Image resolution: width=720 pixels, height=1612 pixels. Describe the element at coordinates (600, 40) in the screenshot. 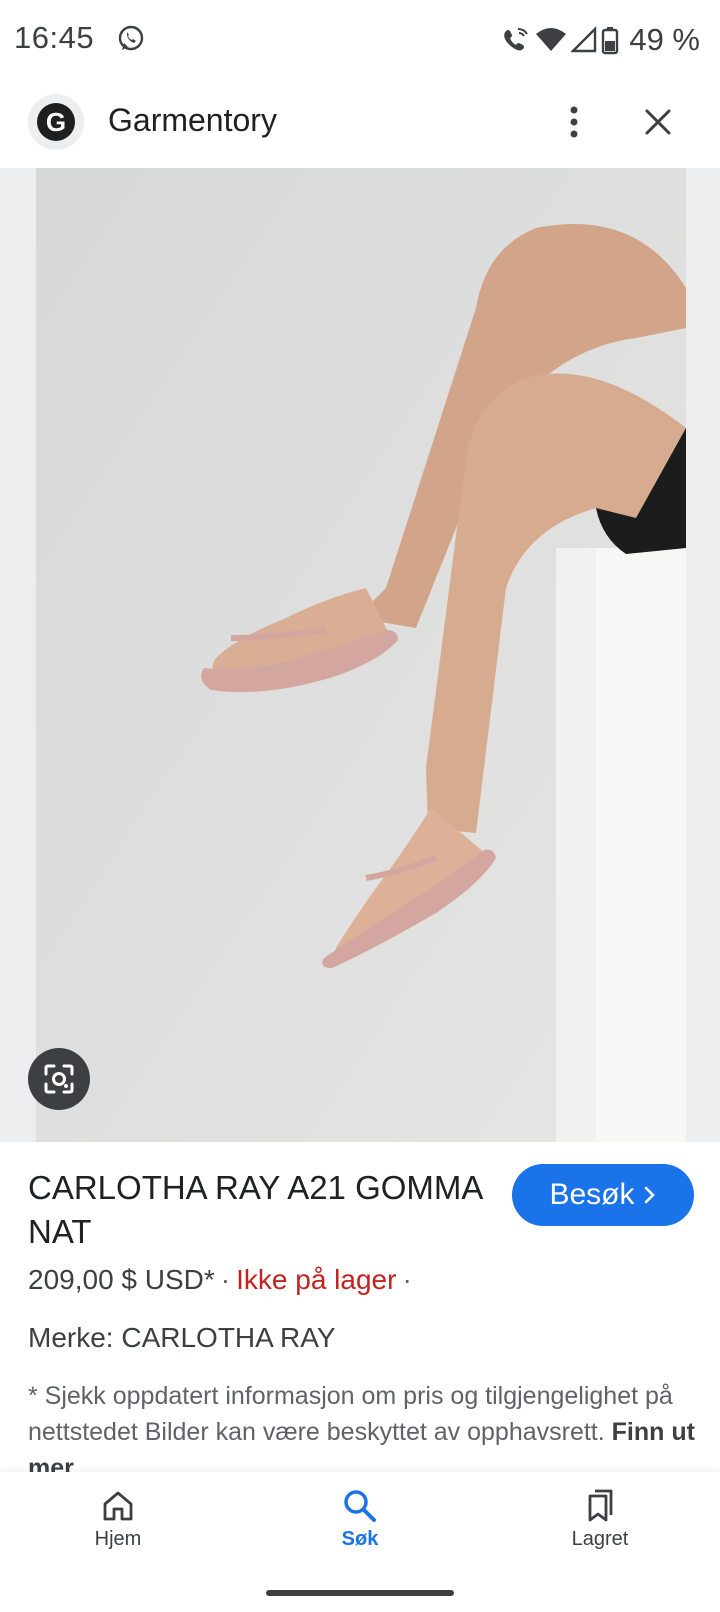

I see `status-icons: 49 %` at that location.